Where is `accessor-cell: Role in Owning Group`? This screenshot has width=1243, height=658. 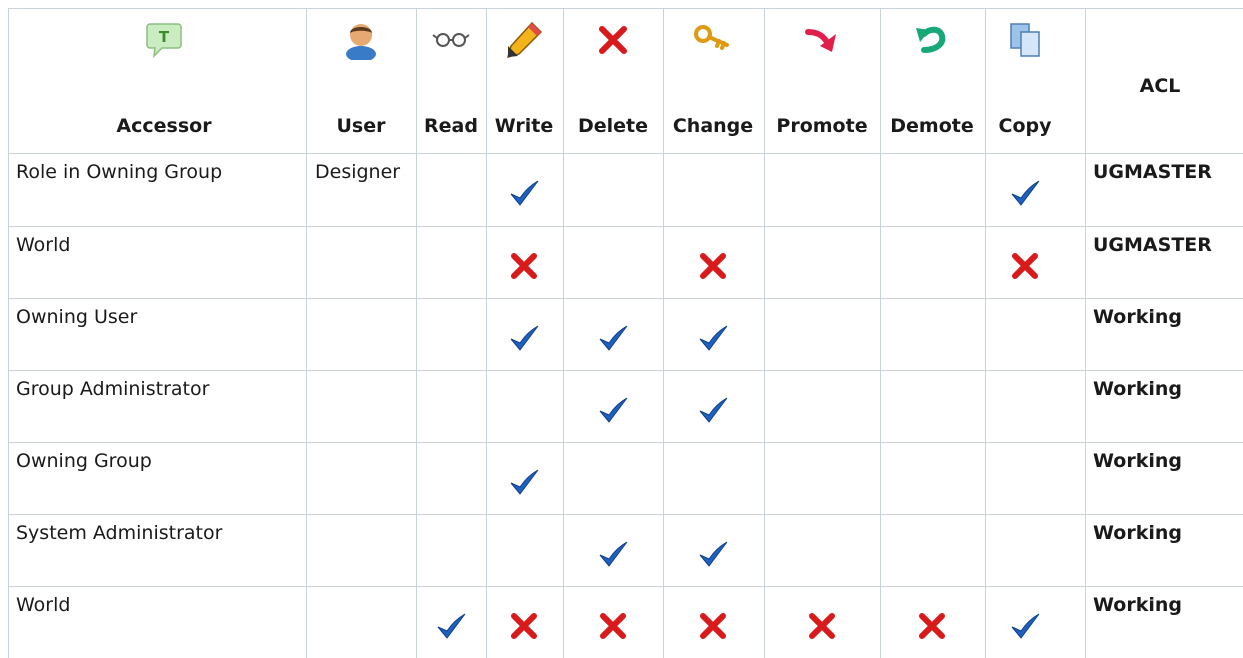
accessor-cell: Role in Owning Group is located at coordinates (119, 172).